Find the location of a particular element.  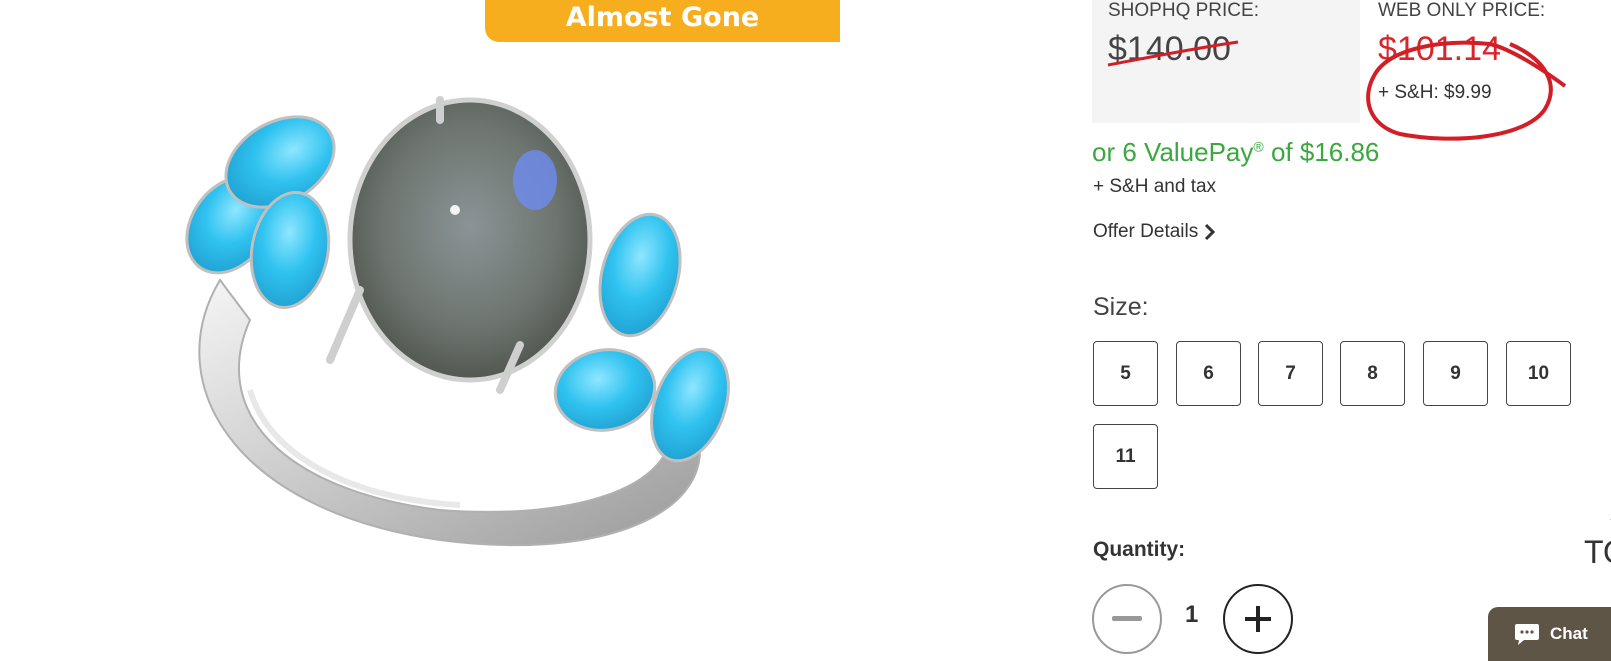

size-label: Size: is located at coordinates (1121, 307).